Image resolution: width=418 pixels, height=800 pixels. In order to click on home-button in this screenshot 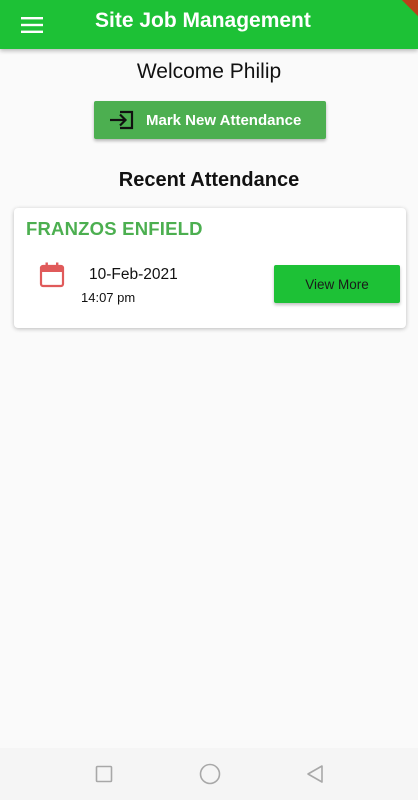, I will do `click(210, 774)`.